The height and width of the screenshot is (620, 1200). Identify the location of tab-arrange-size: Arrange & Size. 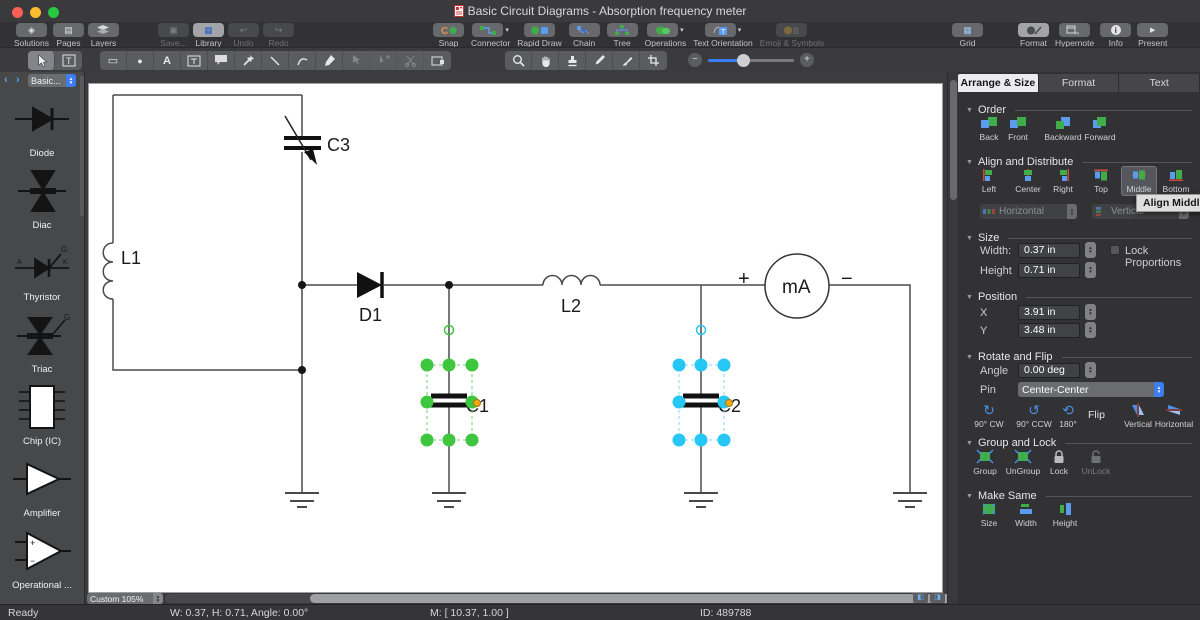
(998, 83).